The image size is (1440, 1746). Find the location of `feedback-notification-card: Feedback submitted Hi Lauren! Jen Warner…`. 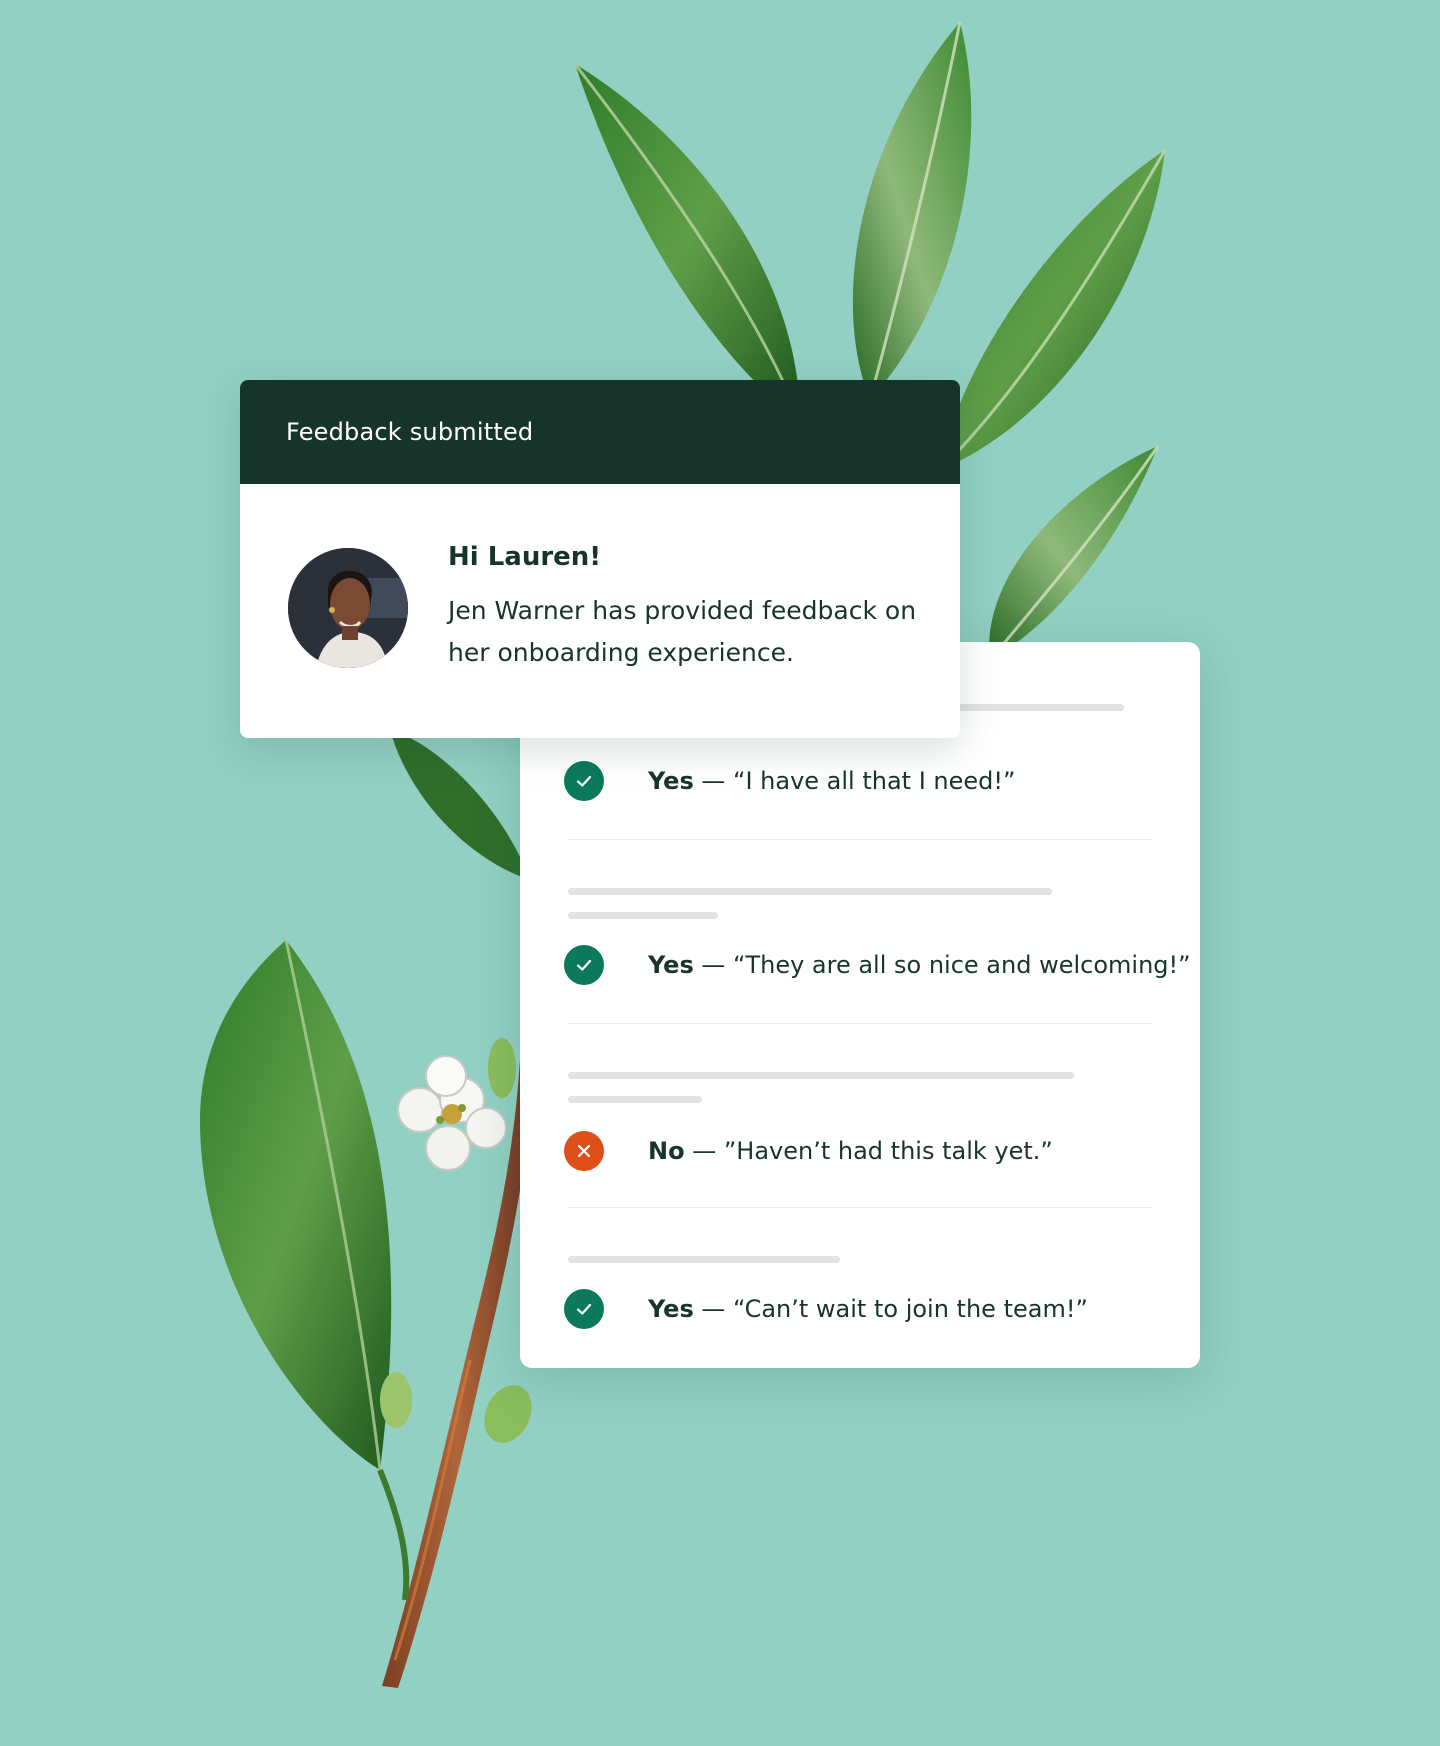

feedback-notification-card: Feedback submitted Hi Lauren! Jen Warner… is located at coordinates (600, 559).